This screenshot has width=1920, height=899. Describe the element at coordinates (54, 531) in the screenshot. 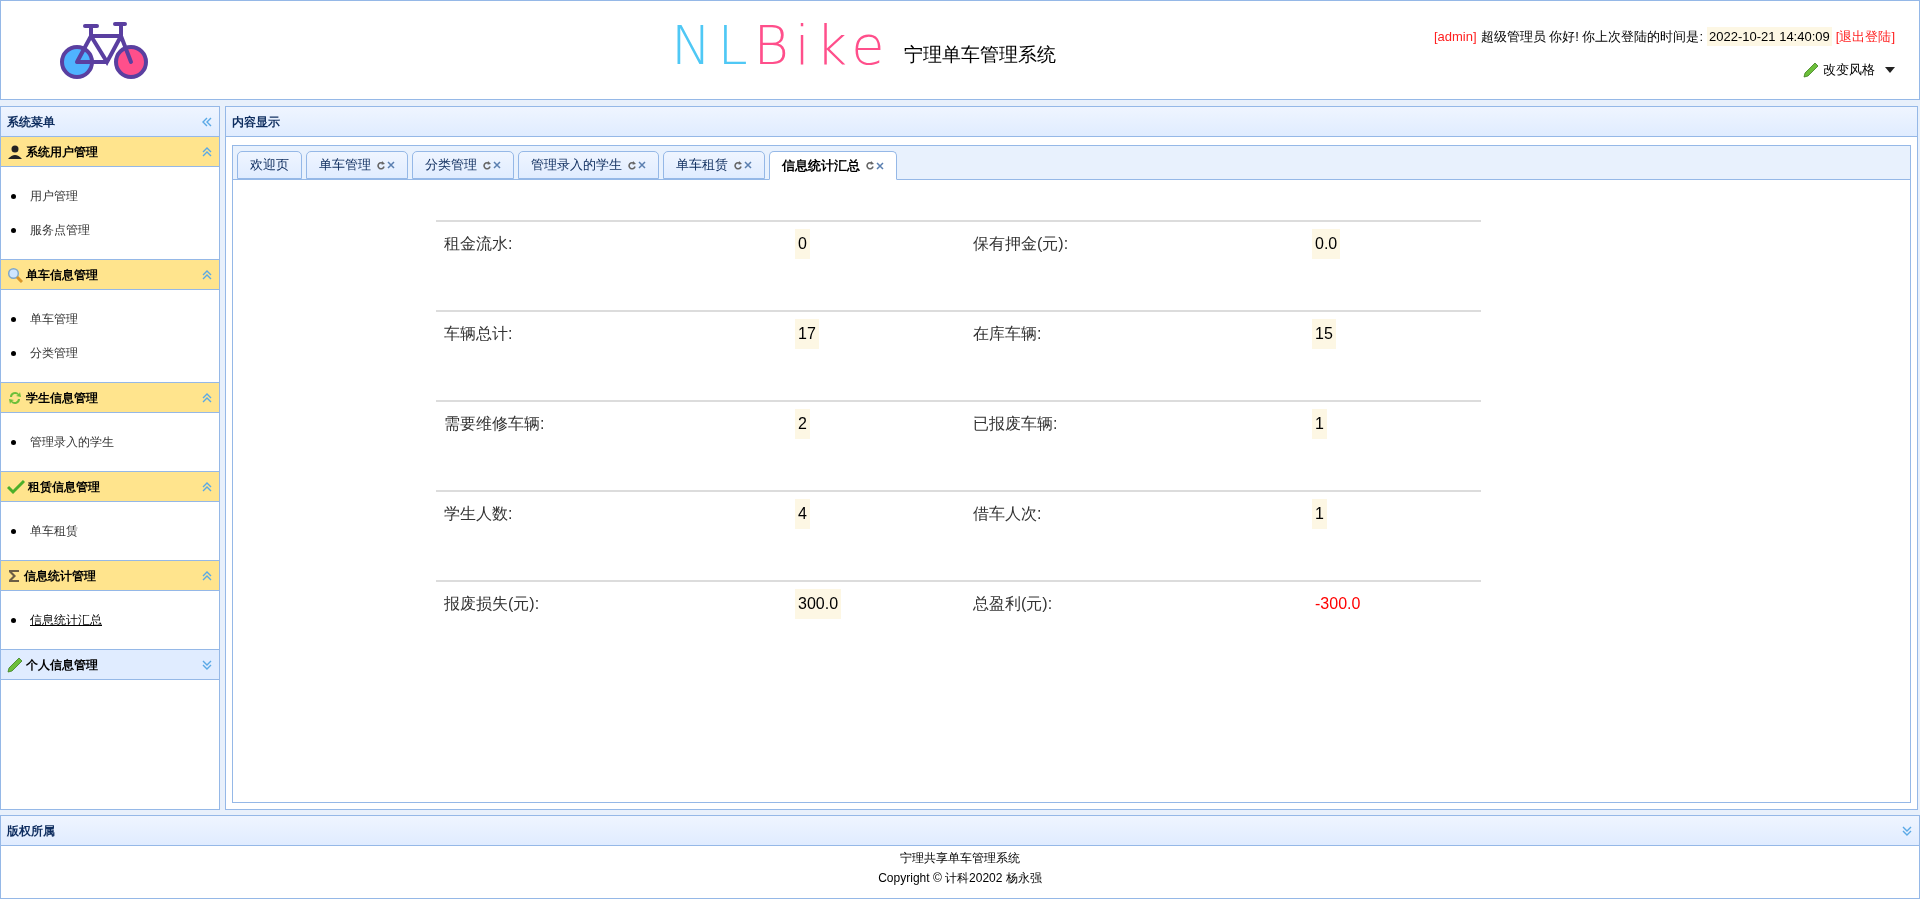

I see `menu-item: 单车租赁` at that location.